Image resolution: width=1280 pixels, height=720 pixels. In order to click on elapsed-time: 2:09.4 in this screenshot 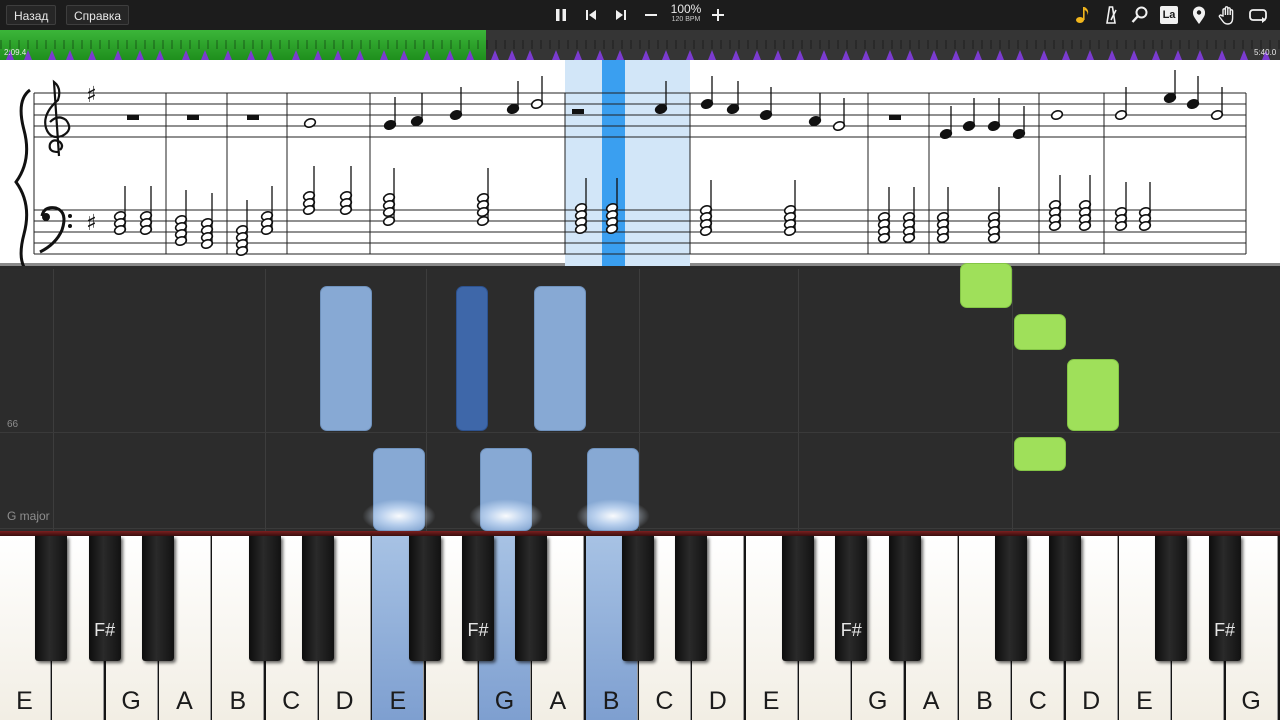, I will do `click(15, 52)`.